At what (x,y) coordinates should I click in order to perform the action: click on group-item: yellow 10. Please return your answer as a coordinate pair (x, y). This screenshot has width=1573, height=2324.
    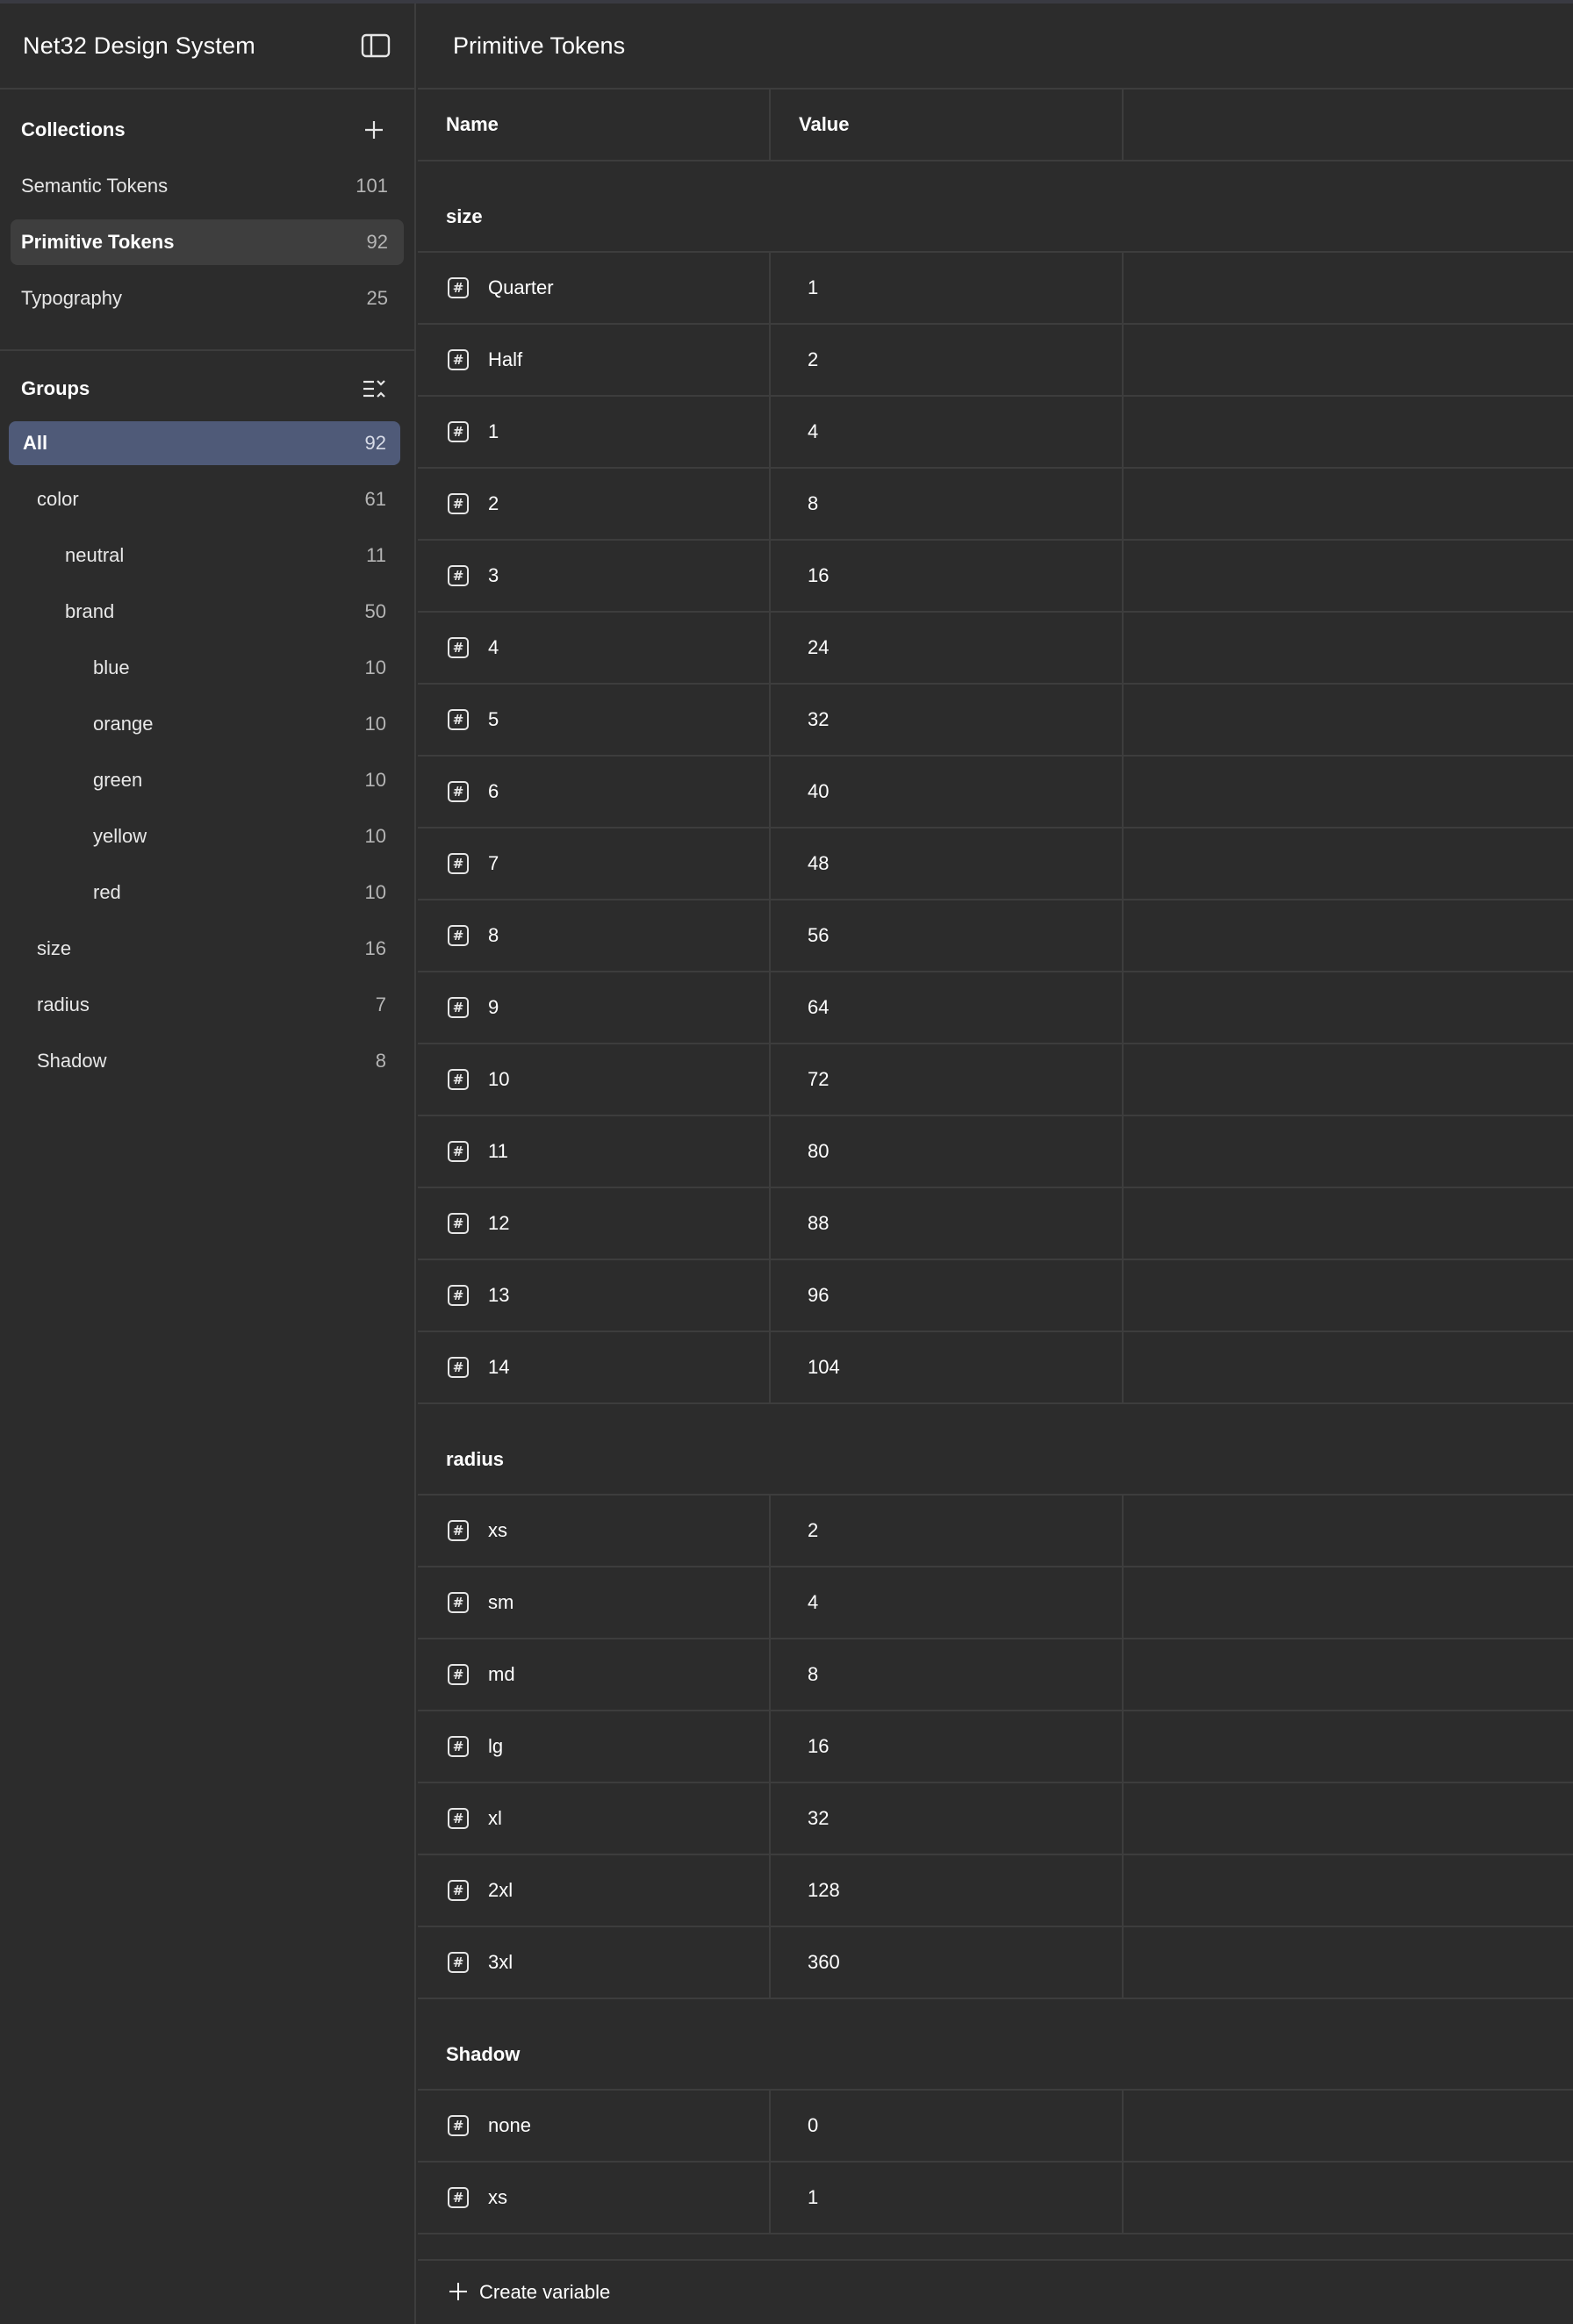
    Looking at the image, I should click on (205, 836).